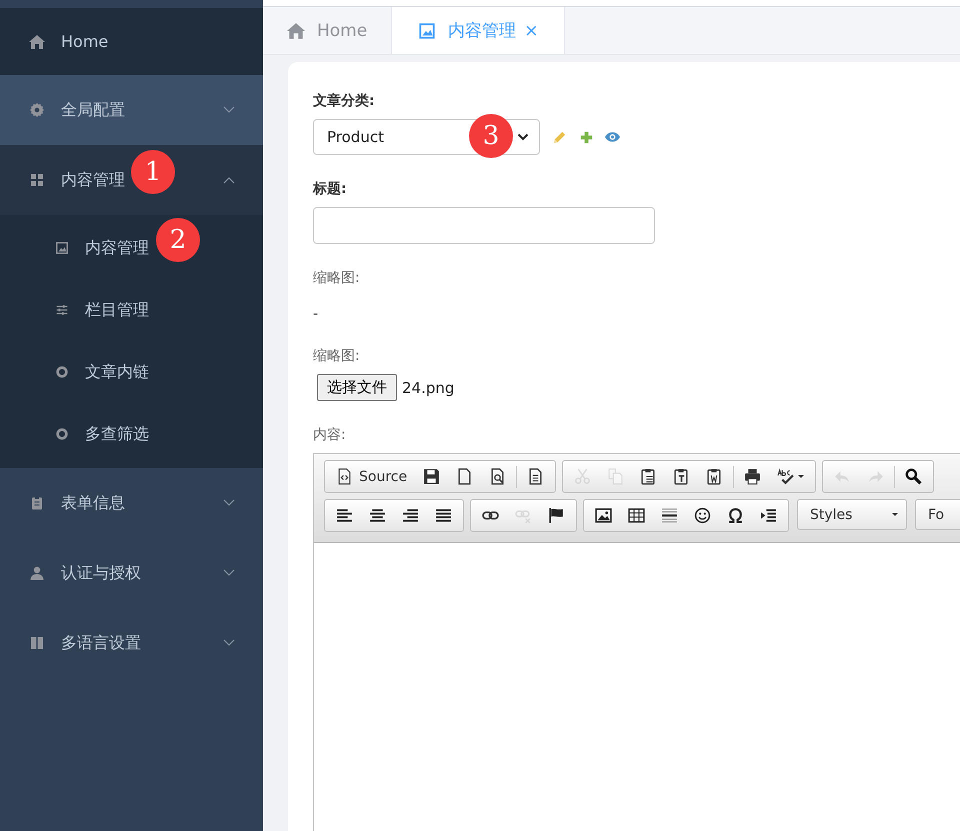  What do you see at coordinates (583, 476) in the screenshot?
I see `scissors-icon` at bounding box center [583, 476].